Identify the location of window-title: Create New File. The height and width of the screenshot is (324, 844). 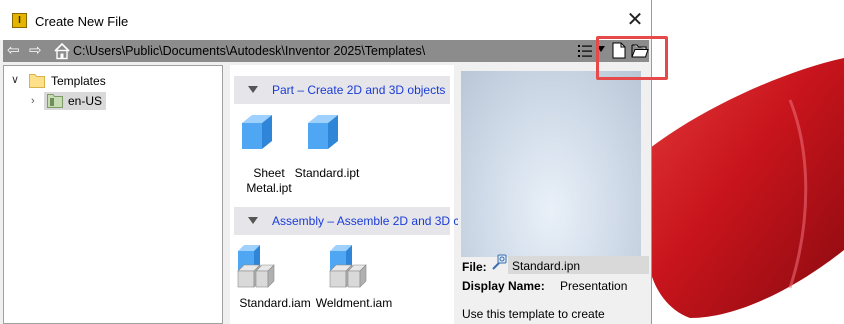
(82, 21).